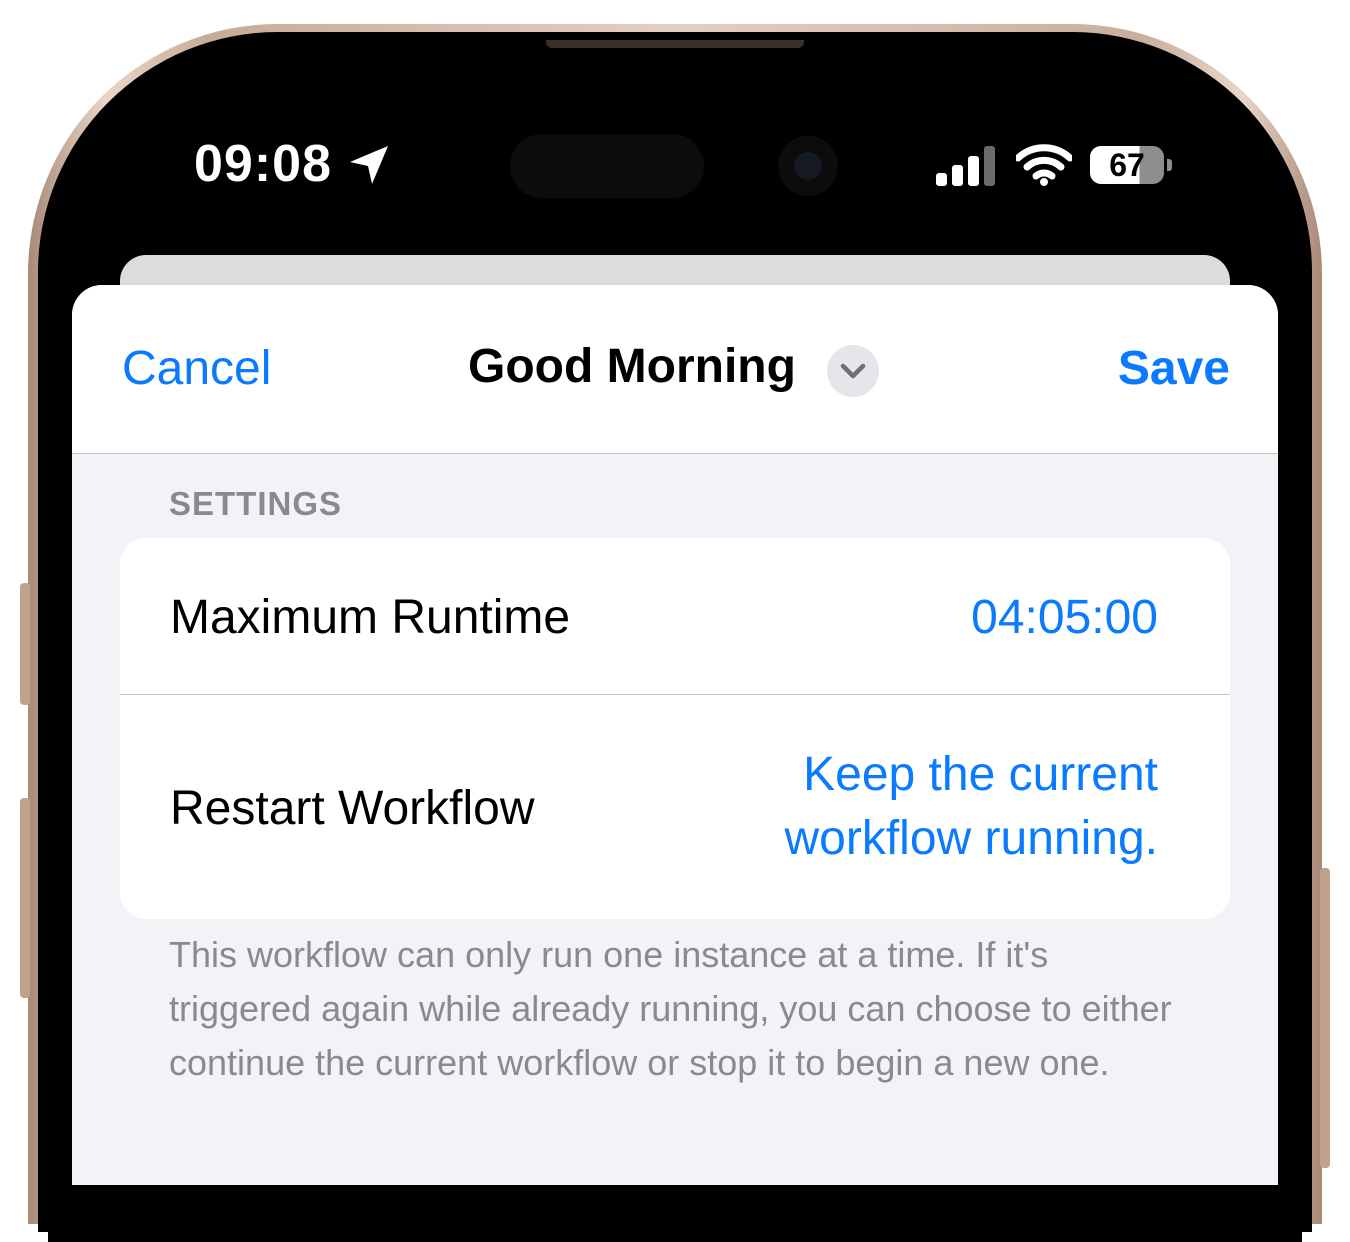  Describe the element at coordinates (675, 44) in the screenshot. I see `speaker-grille` at that location.